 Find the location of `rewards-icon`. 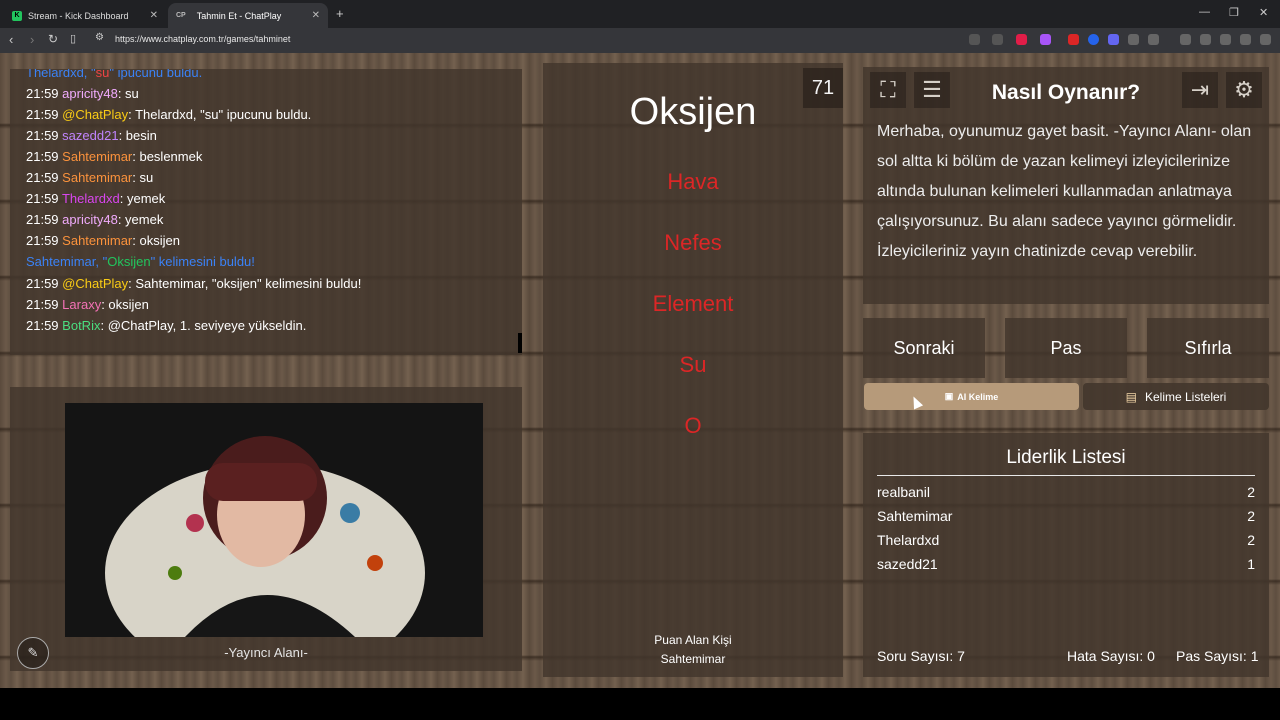

rewards-icon is located at coordinates (1045, 39).